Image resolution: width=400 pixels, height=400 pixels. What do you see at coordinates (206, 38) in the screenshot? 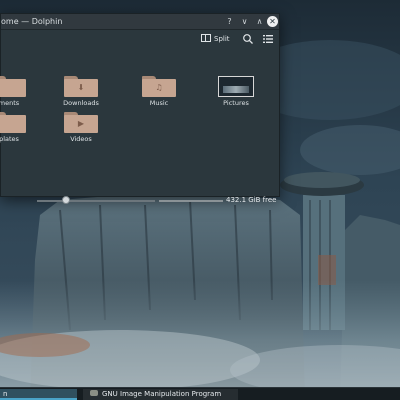
I see `split-icon` at bounding box center [206, 38].